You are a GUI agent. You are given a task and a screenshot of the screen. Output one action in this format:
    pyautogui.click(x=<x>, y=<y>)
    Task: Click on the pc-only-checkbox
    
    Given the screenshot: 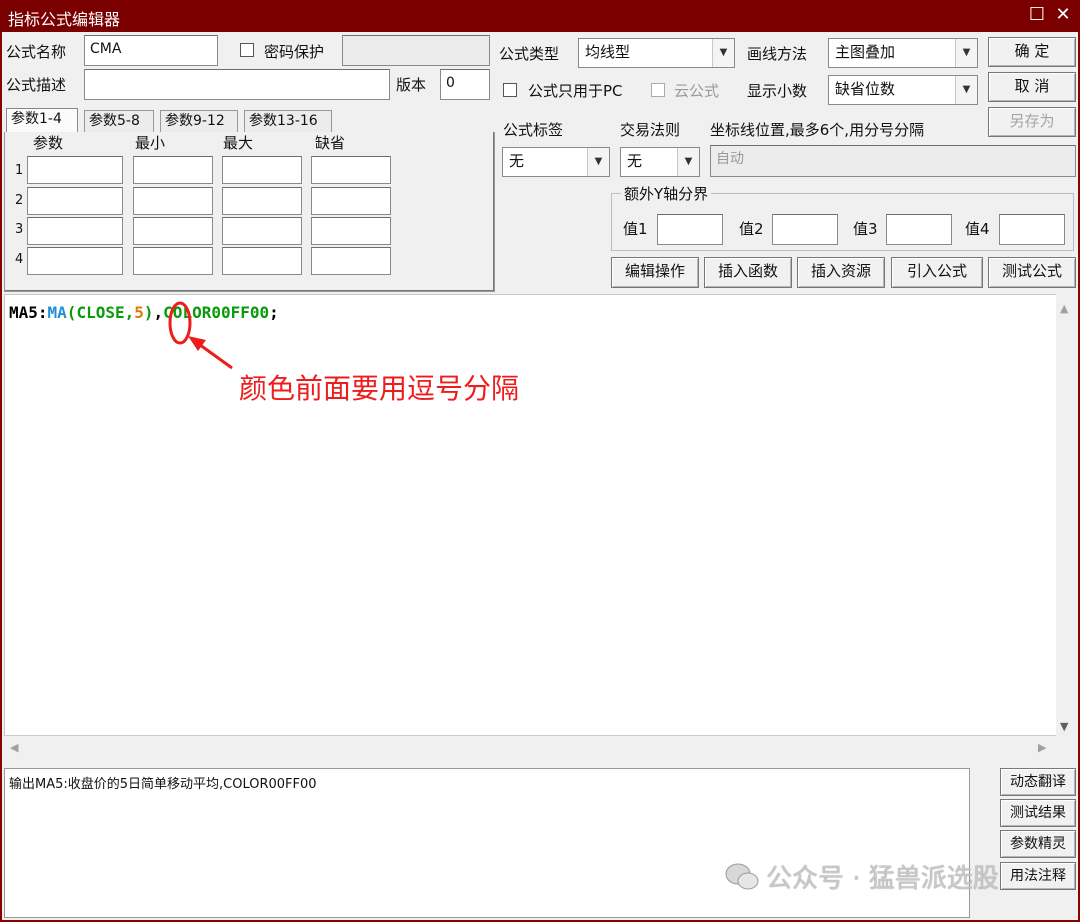 What is the action you would take?
    pyautogui.click(x=510, y=90)
    